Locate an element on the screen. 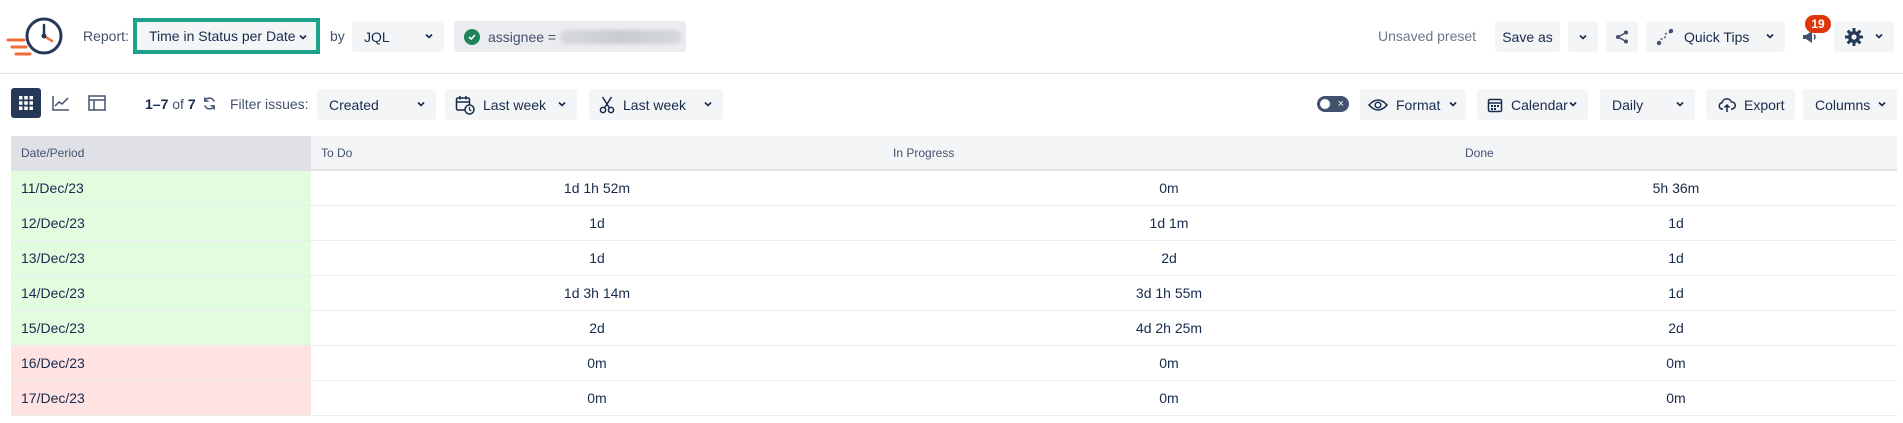 The image size is (1903, 423). gear-icon is located at coordinates (1854, 36).